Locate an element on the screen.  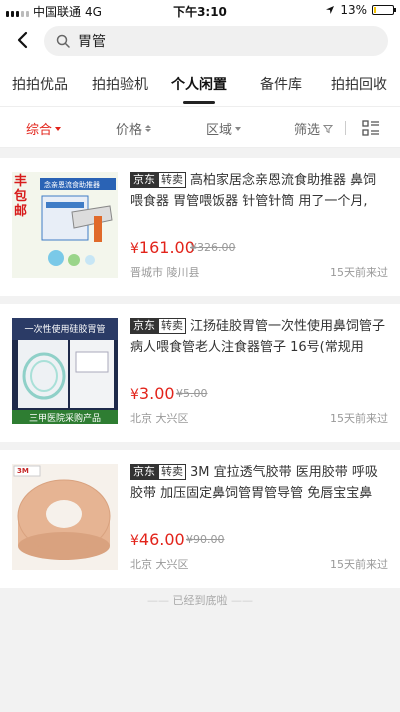
product-thumbnail: 丰包邮 念亲恩流食助推器 is located at coordinates (65, 225).